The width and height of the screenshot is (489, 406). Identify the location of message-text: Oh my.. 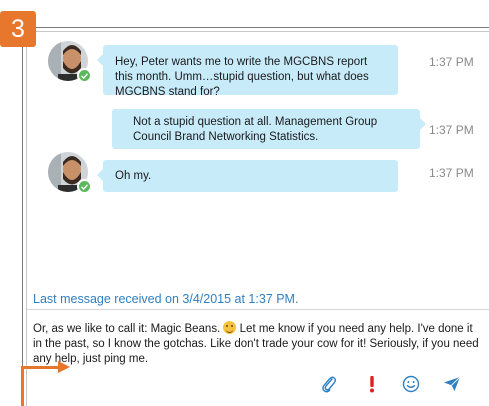
(133, 176).